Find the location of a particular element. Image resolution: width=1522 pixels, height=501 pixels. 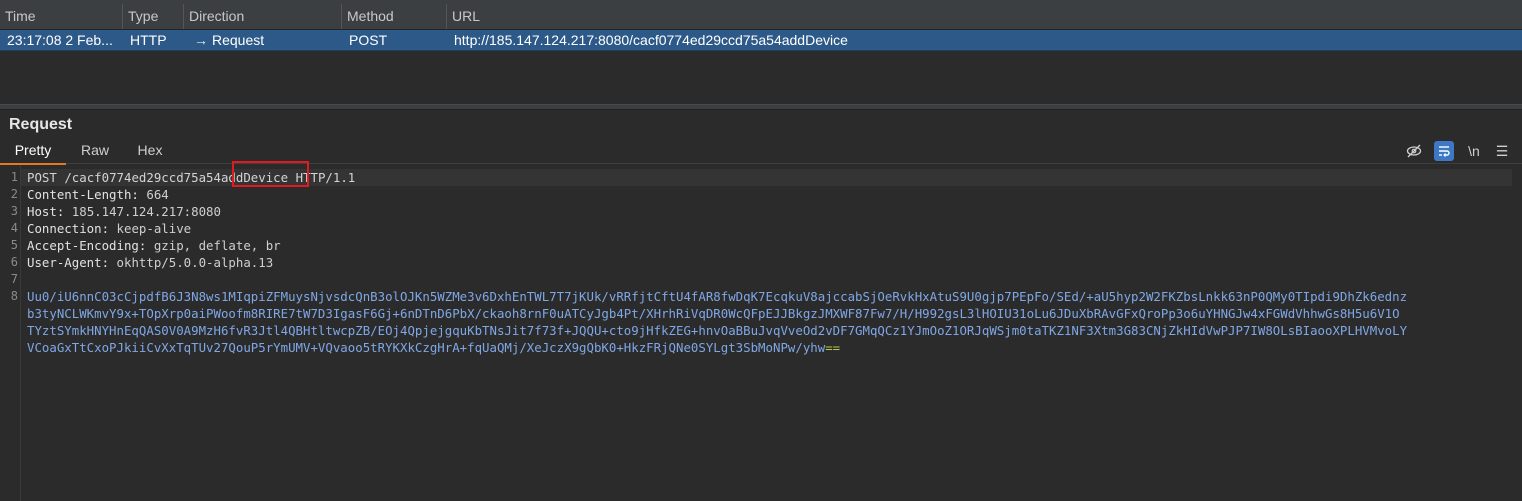

line-number: 5 is located at coordinates (14, 245).